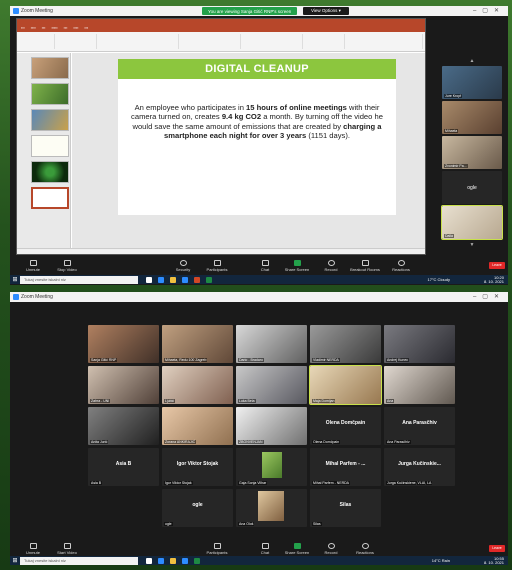 The width and height of the screenshot is (512, 570). I want to click on video-tile: Zahra - UNI, so click(123, 385).